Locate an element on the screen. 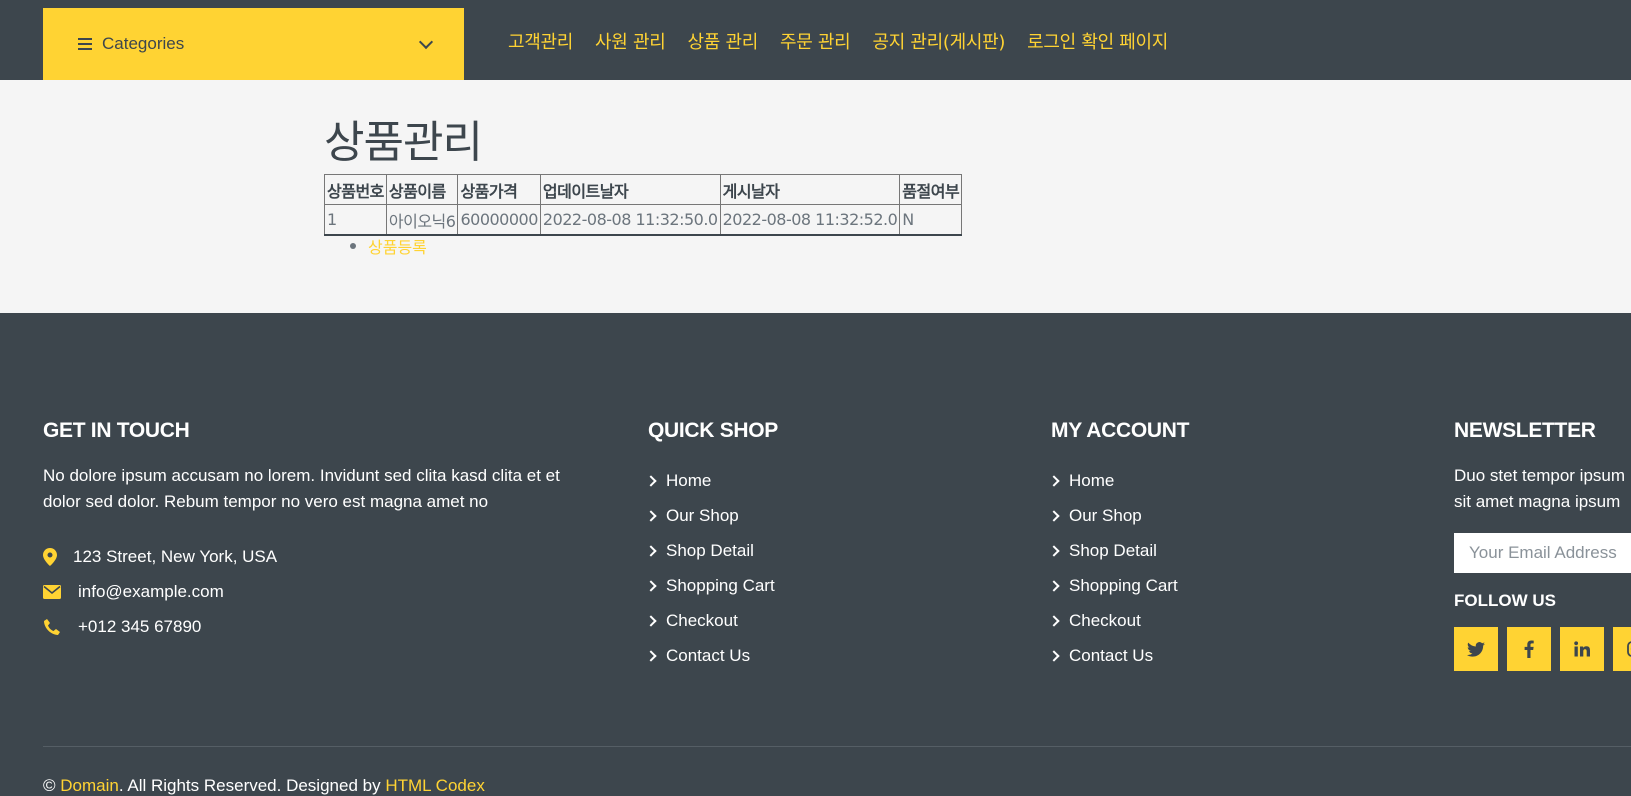 The image size is (1631, 796). my-account-link-home: Home is located at coordinates (1118, 480).